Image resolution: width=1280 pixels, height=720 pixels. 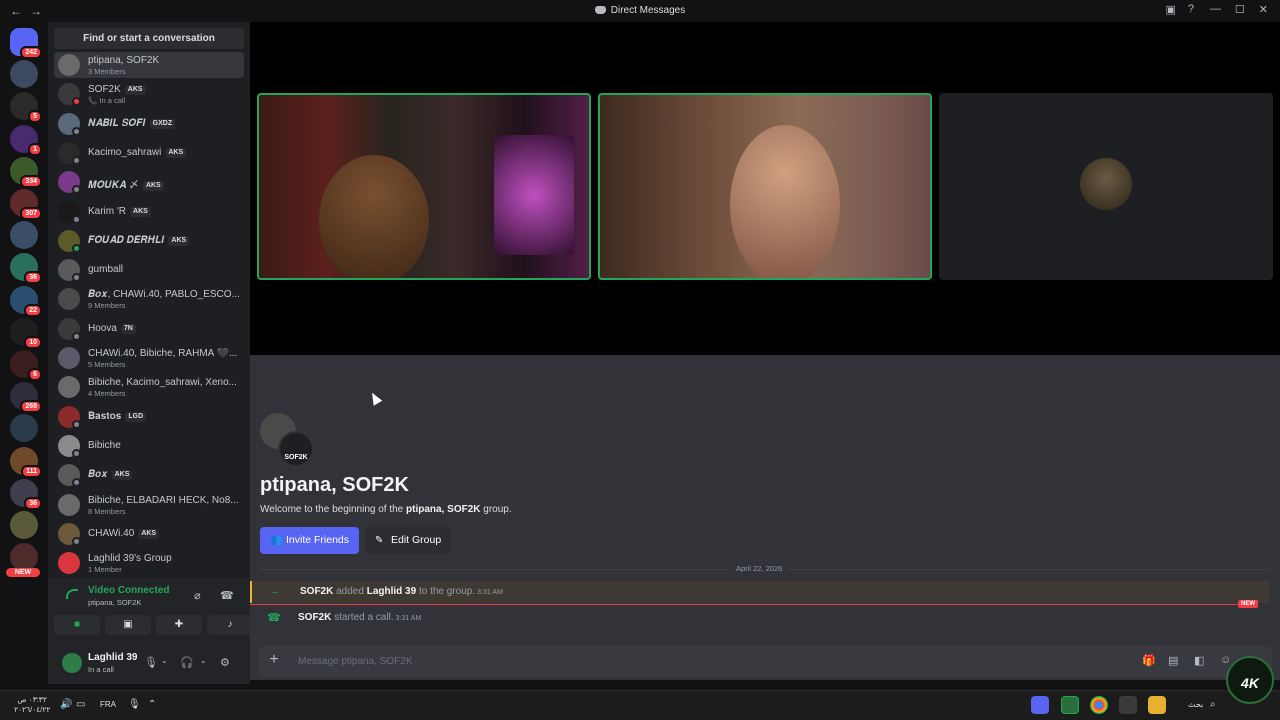 I want to click on search-button: Find or start a conversation, so click(x=149, y=38).